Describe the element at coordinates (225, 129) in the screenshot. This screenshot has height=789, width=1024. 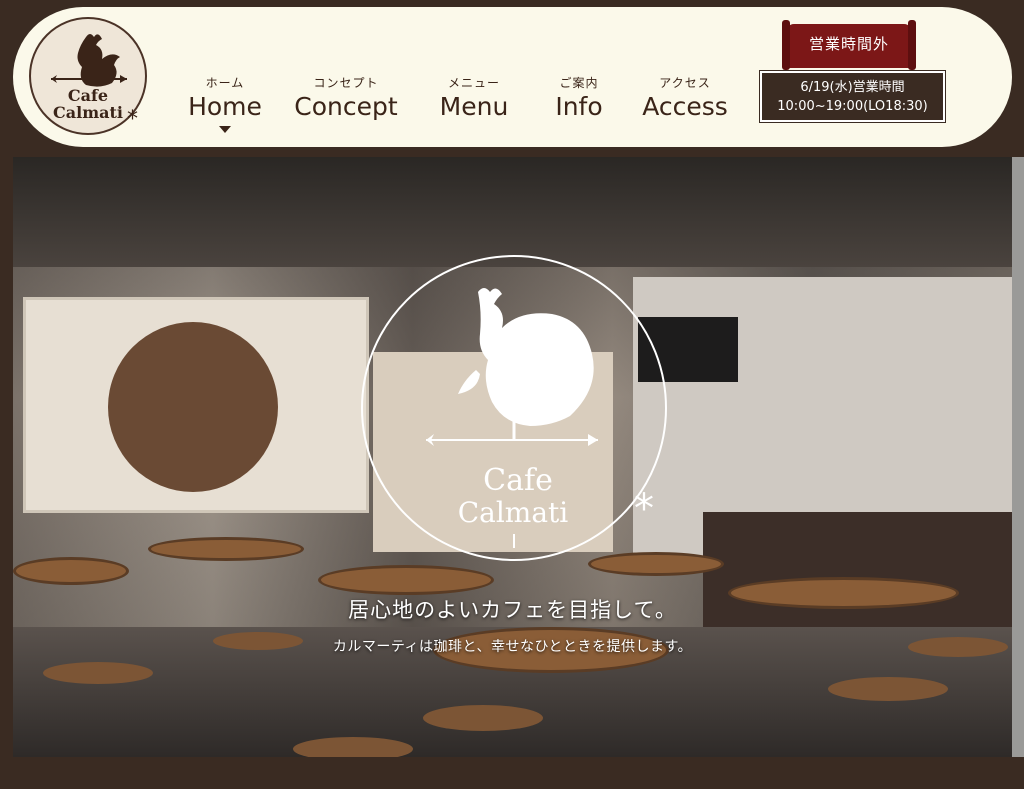
I see `active-caret-icon` at that location.